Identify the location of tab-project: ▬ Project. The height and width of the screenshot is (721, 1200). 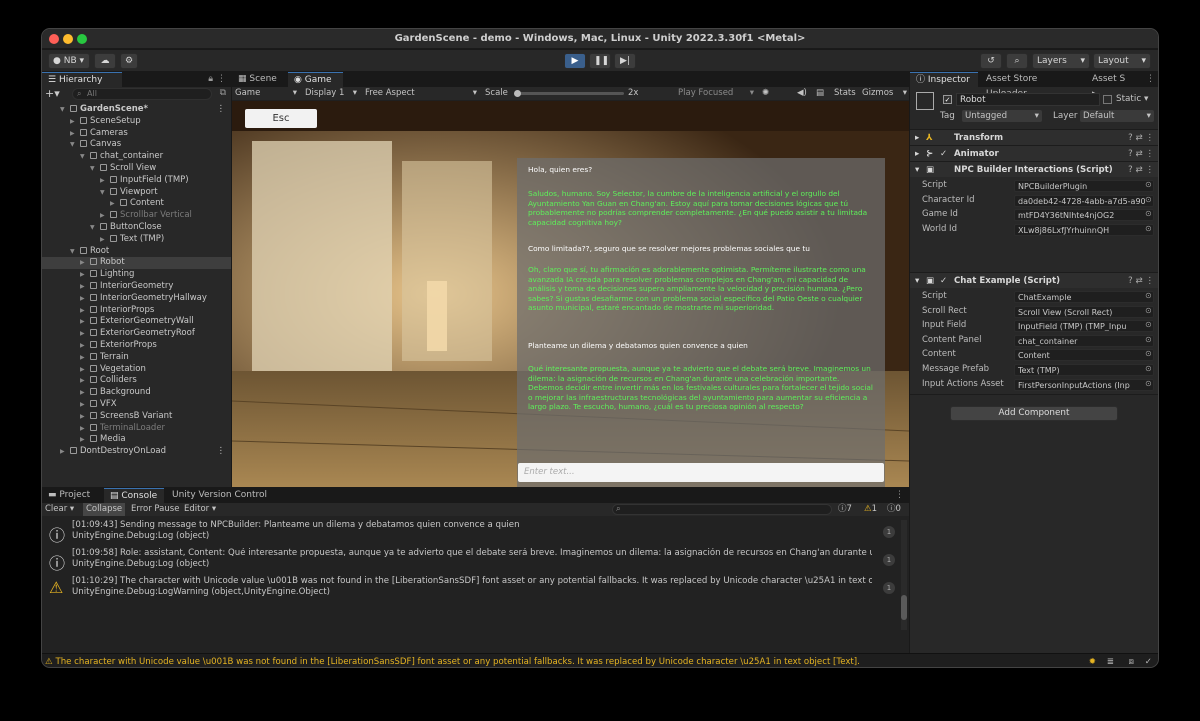
(72, 495).